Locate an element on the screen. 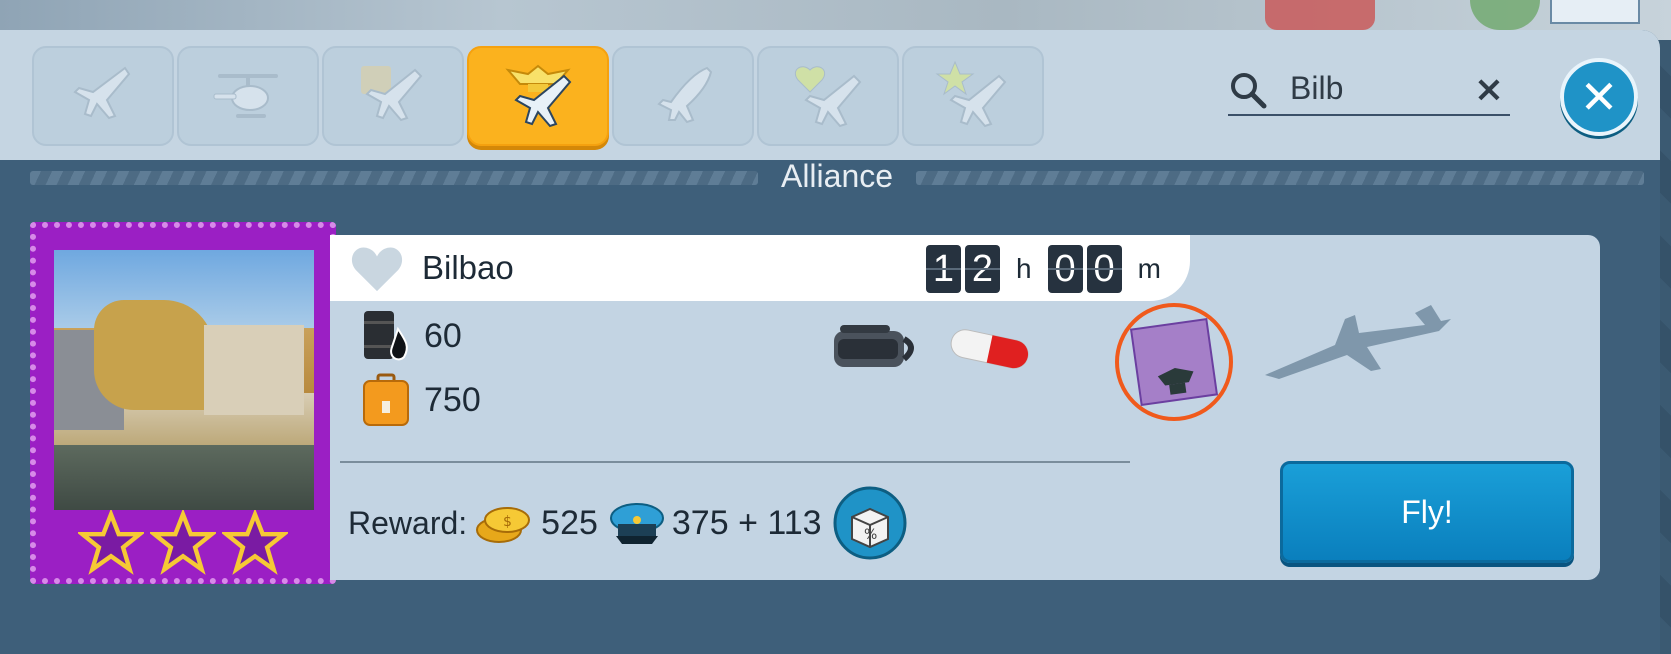 The height and width of the screenshot is (654, 1671). section-title: Alliance is located at coordinates (837, 176).